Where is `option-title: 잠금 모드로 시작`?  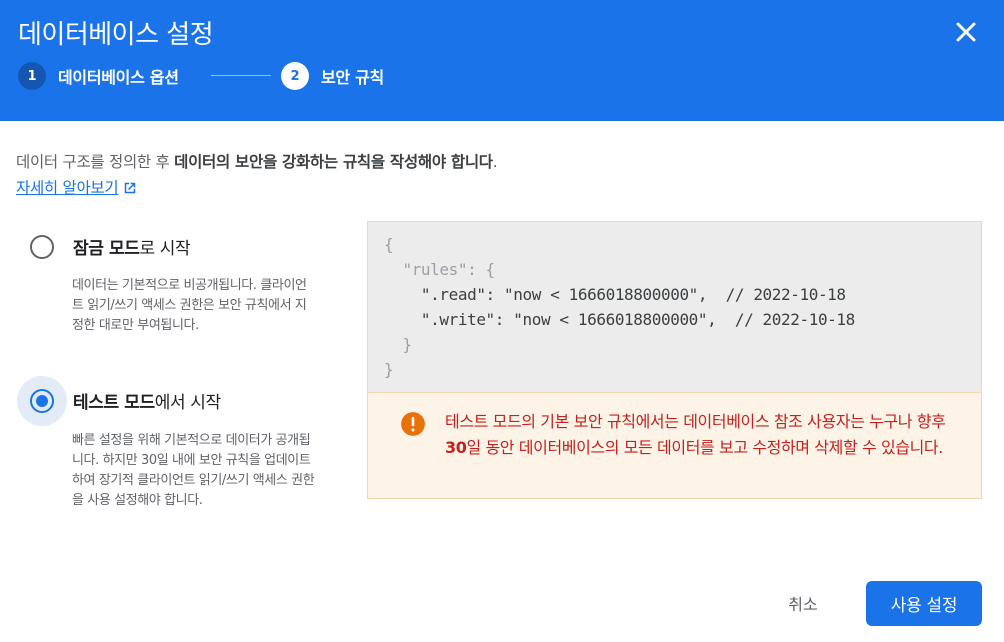 option-title: 잠금 모드로 시작 is located at coordinates (132, 246).